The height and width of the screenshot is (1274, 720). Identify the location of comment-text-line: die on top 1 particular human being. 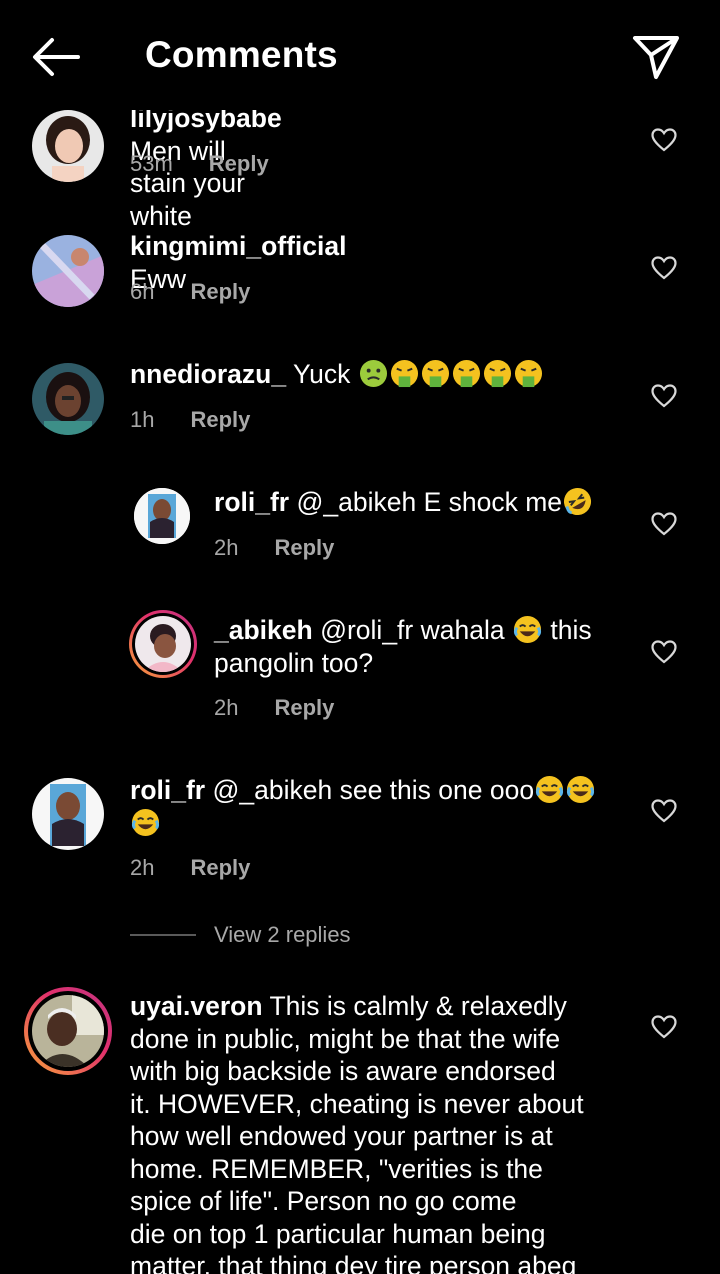
(338, 1233).